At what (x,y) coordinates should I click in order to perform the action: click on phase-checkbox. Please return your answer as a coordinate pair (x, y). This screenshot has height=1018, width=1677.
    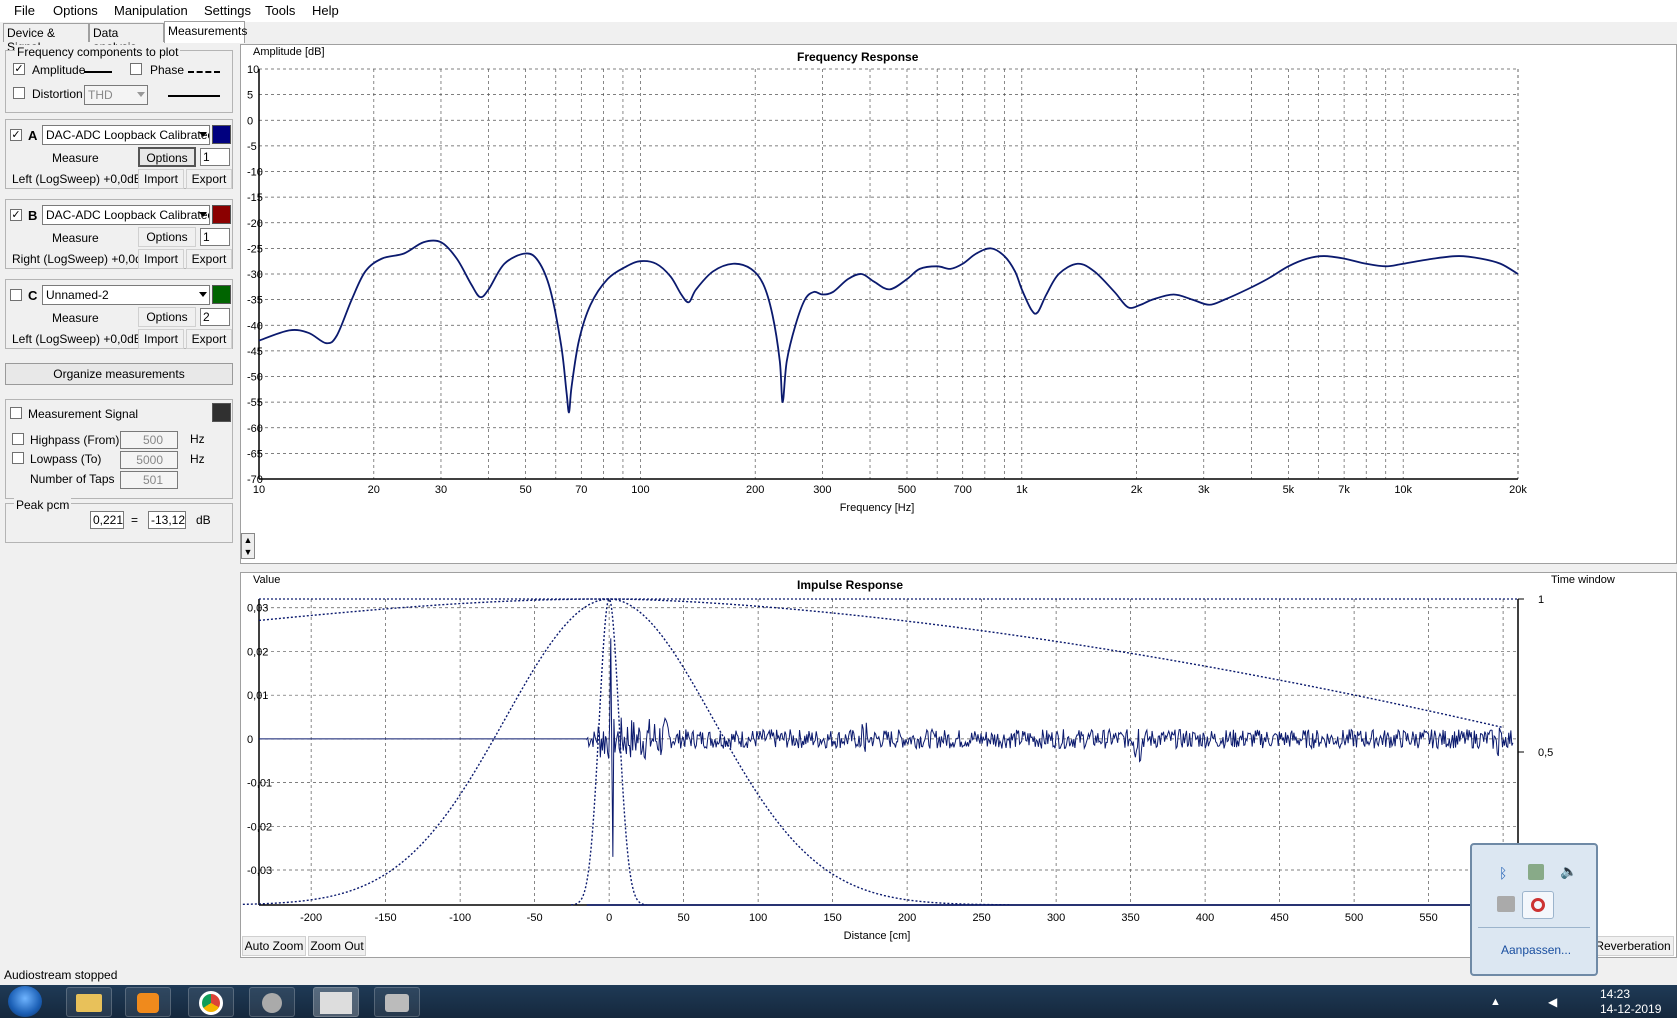
    Looking at the image, I should click on (136, 69).